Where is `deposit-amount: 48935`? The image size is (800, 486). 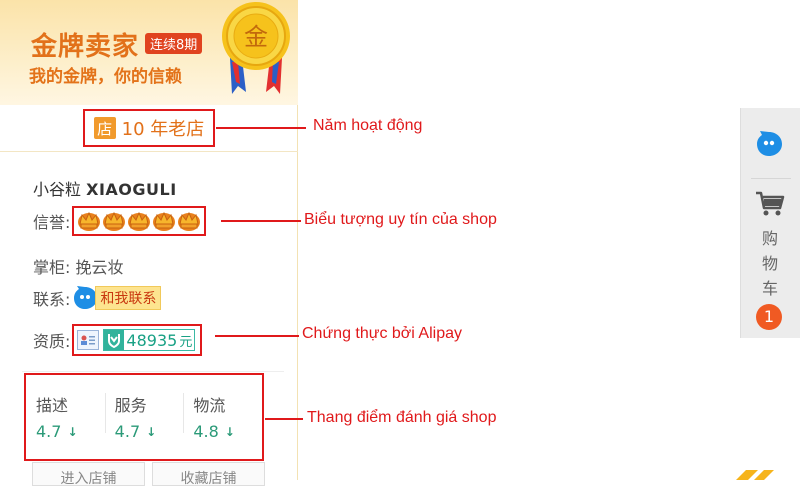 deposit-amount: 48935 is located at coordinates (152, 340).